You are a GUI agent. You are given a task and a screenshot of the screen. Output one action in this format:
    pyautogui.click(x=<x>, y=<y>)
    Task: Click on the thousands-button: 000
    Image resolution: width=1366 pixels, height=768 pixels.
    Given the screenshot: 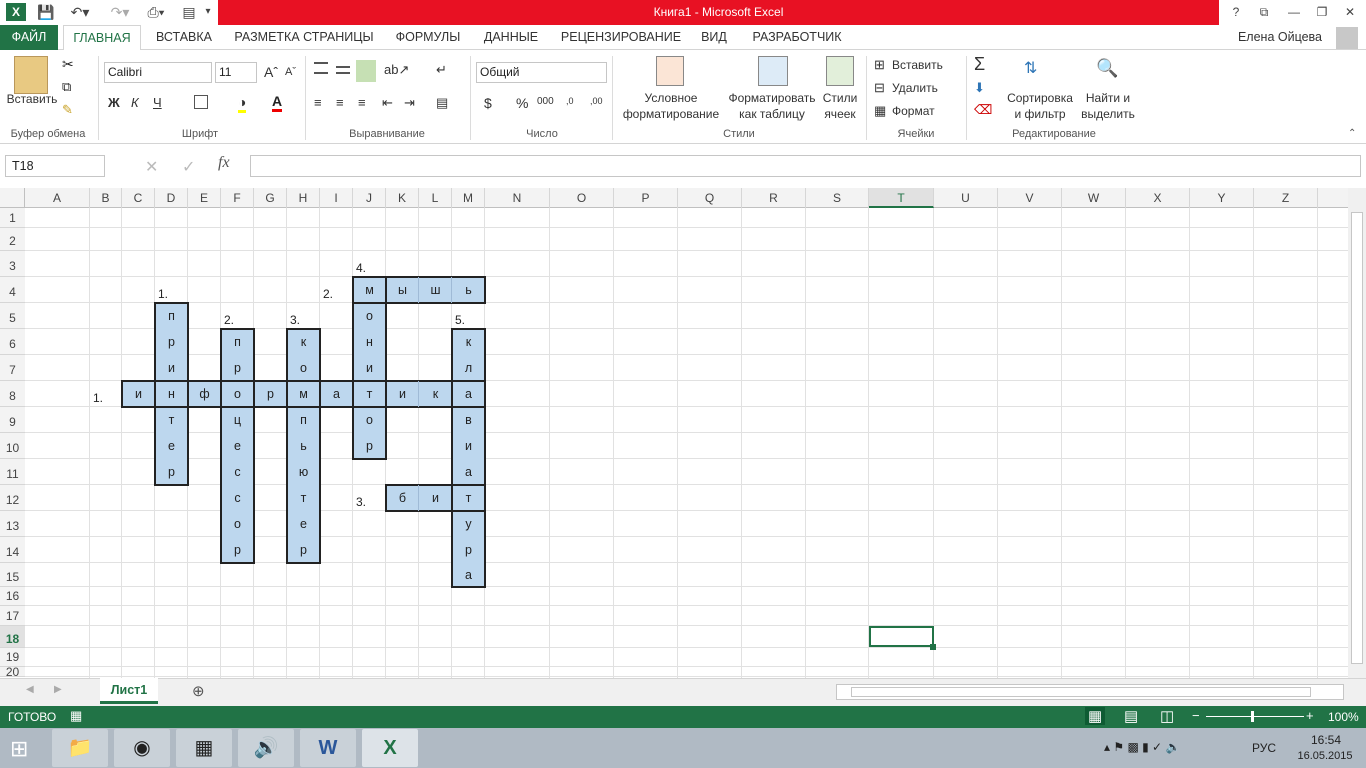 What is the action you would take?
    pyautogui.click(x=545, y=101)
    